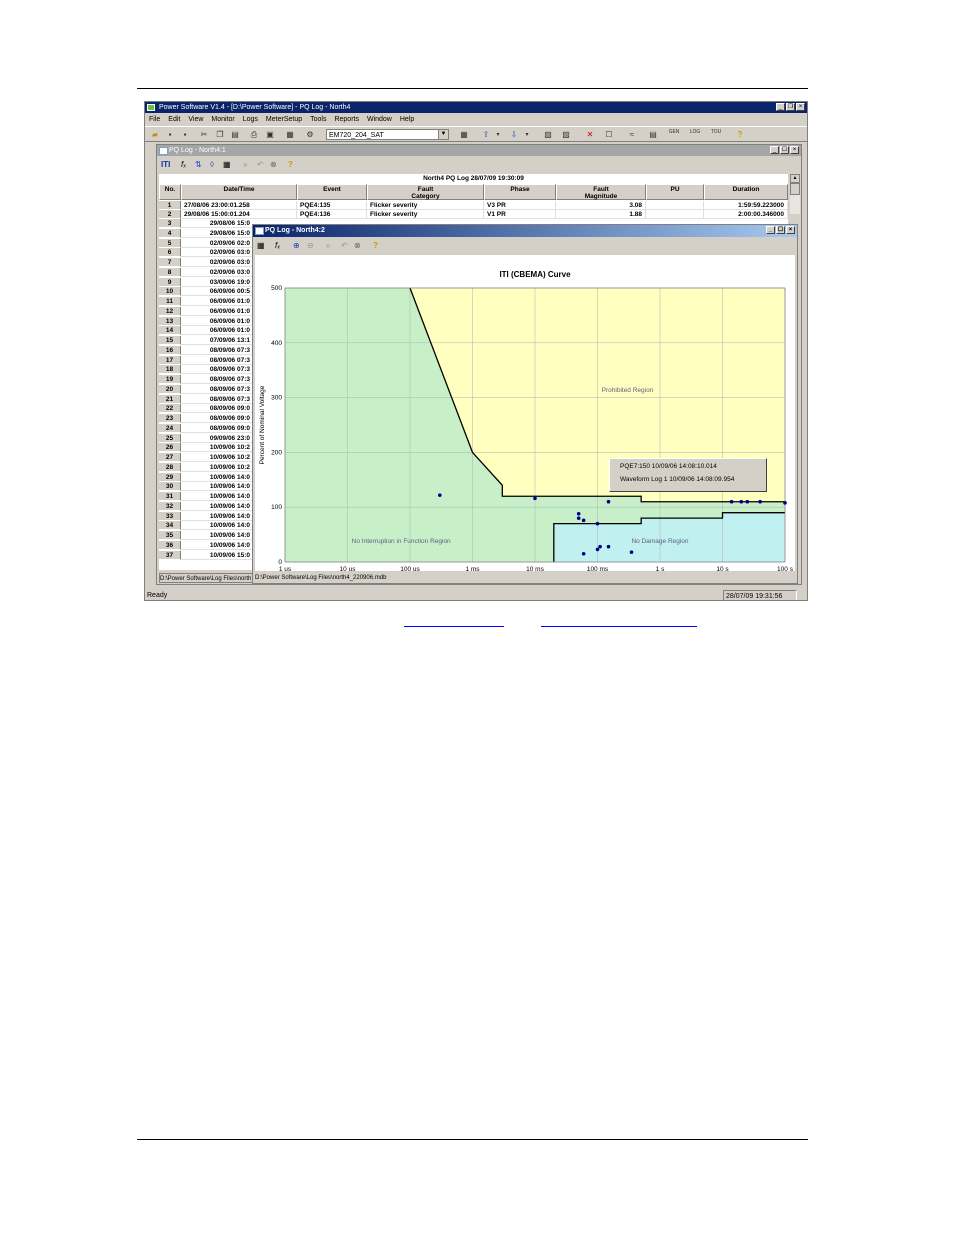 The image size is (954, 1235). I want to click on row-number: 30, so click(170, 487).